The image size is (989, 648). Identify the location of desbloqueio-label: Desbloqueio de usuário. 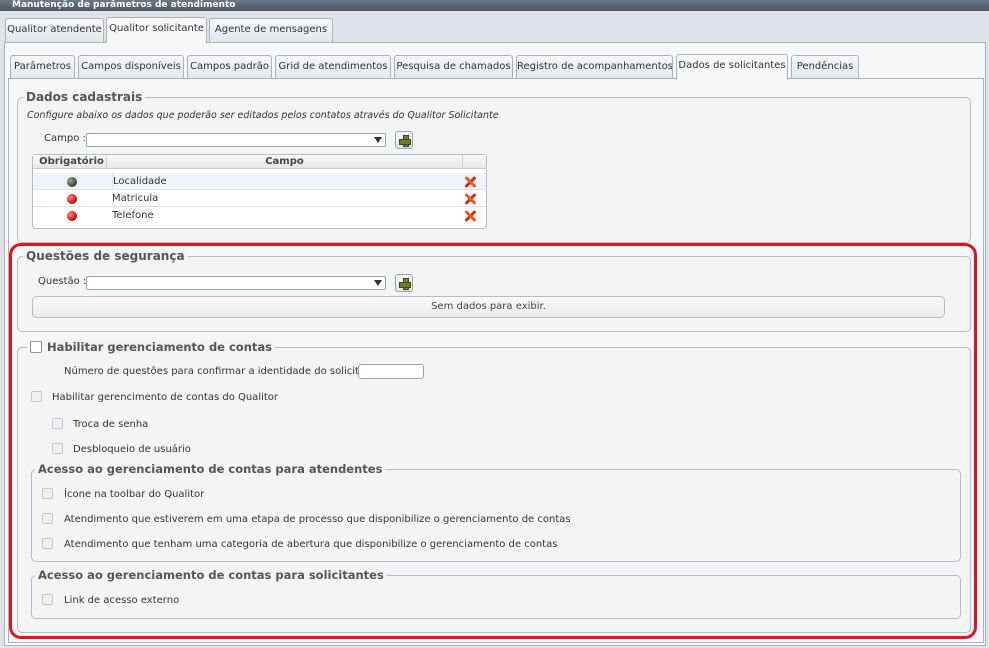
(132, 449).